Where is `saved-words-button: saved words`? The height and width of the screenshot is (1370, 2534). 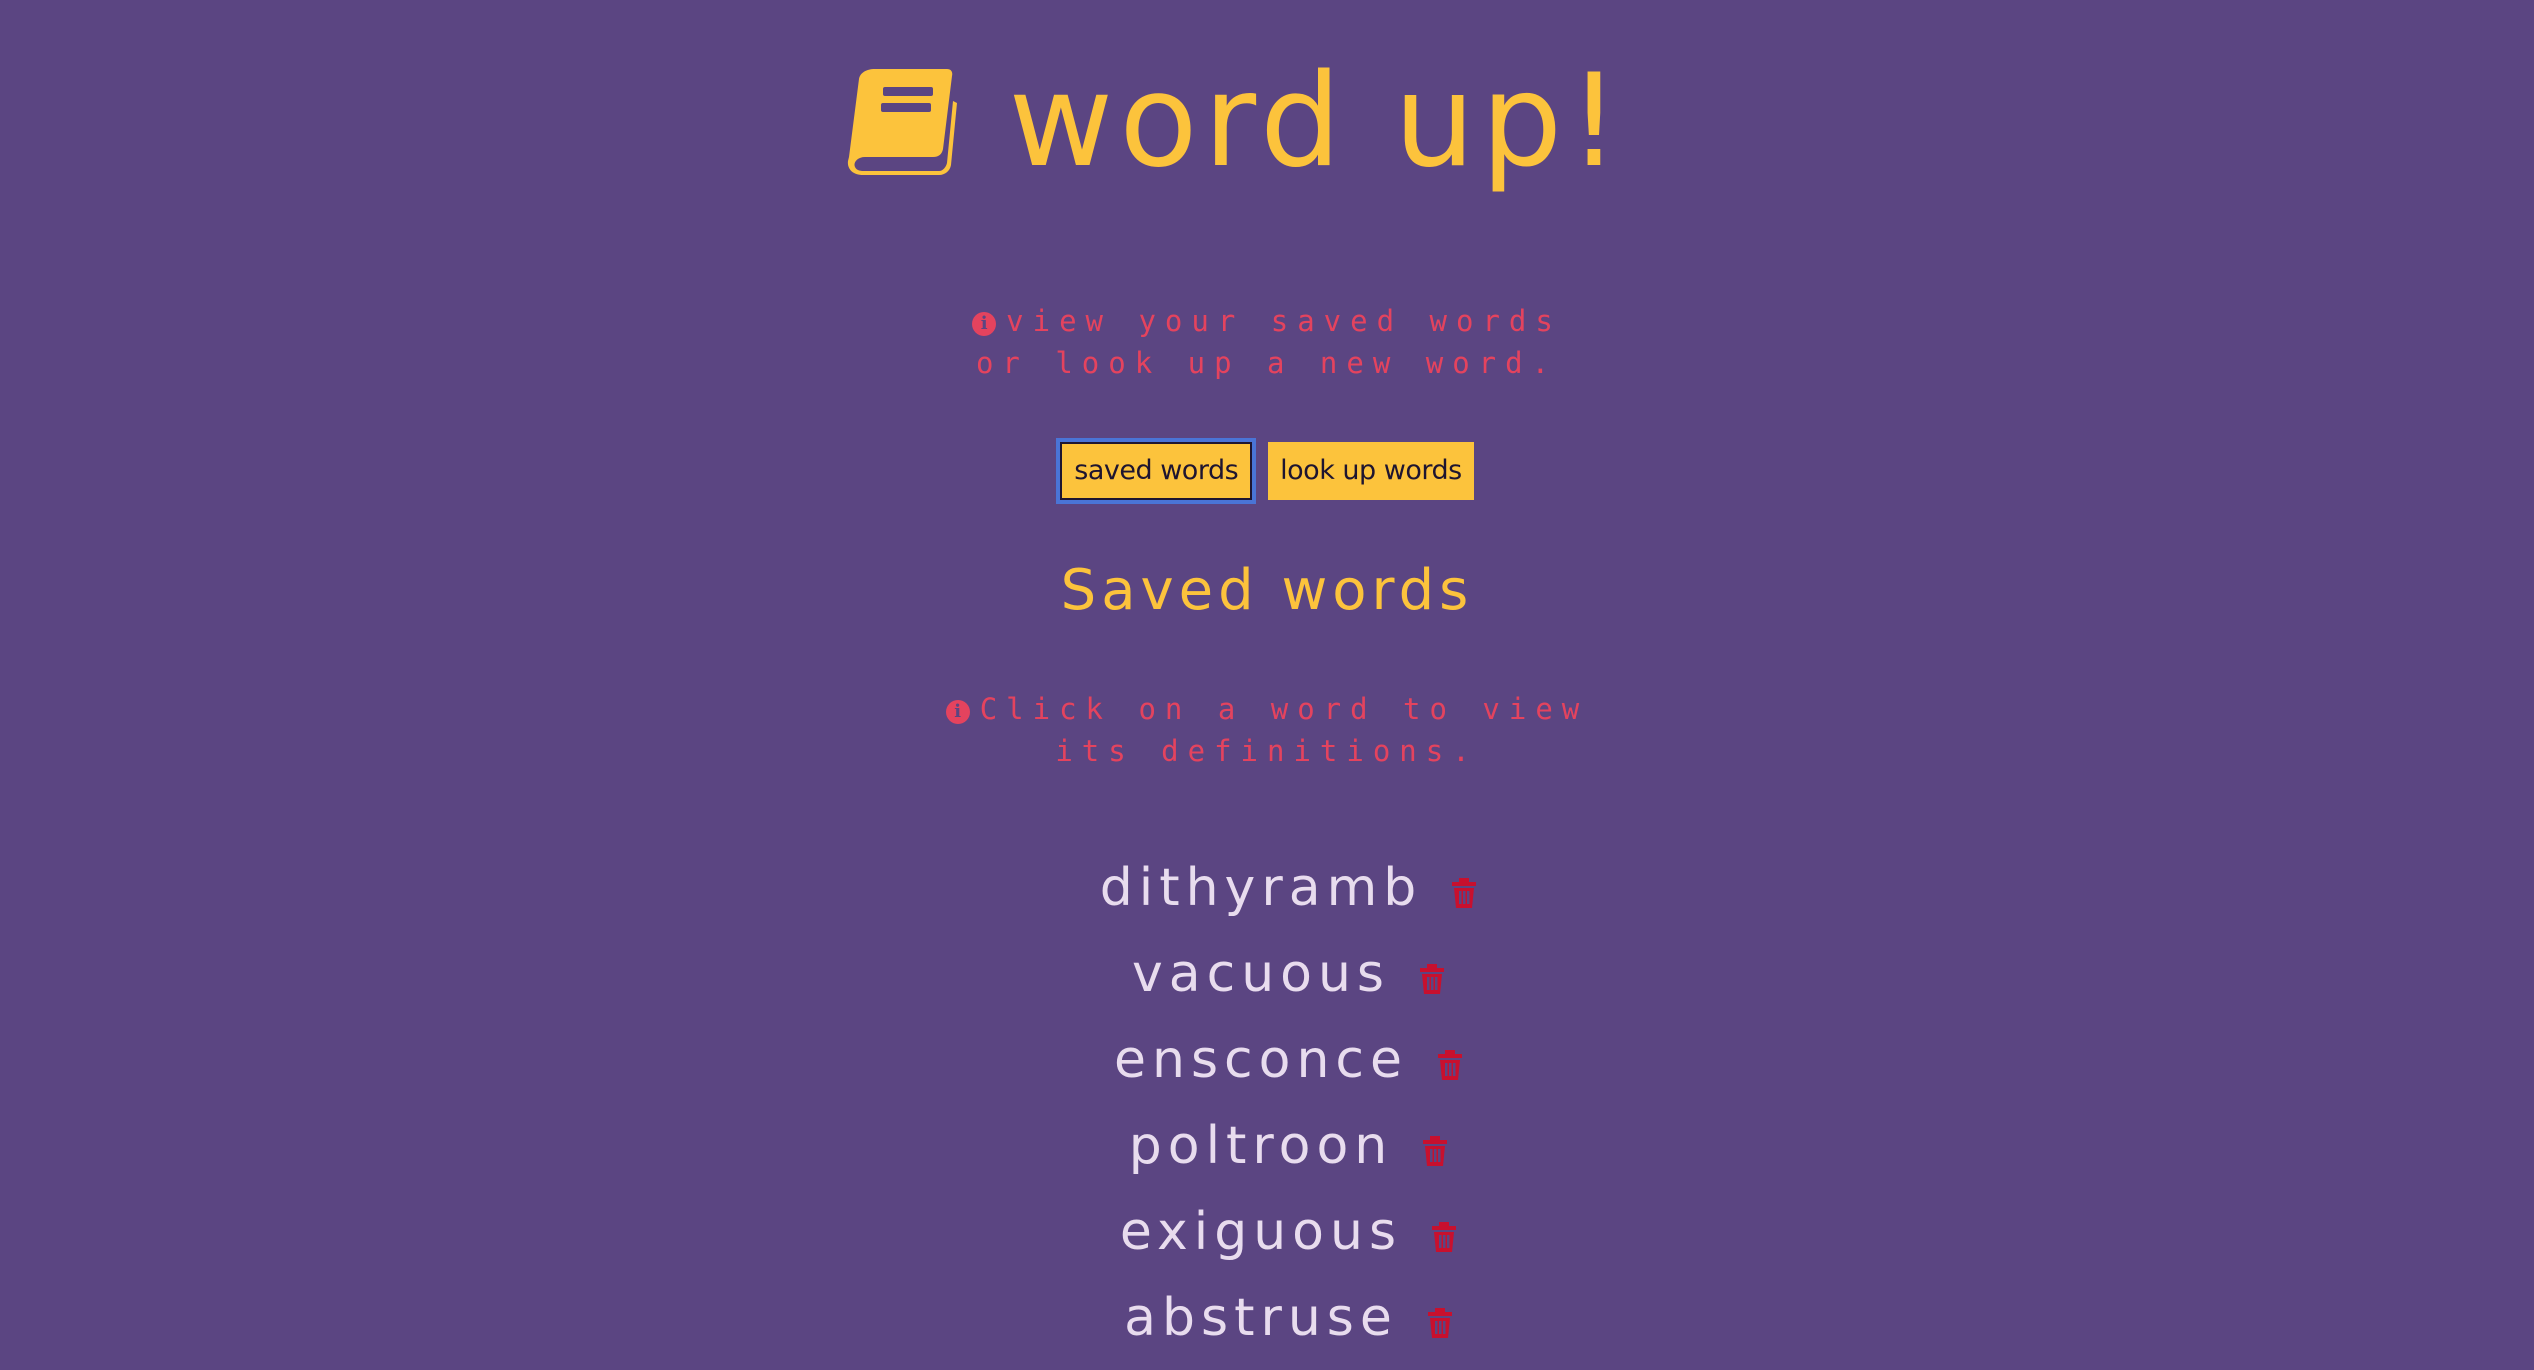 saved-words-button: saved words is located at coordinates (1156, 471).